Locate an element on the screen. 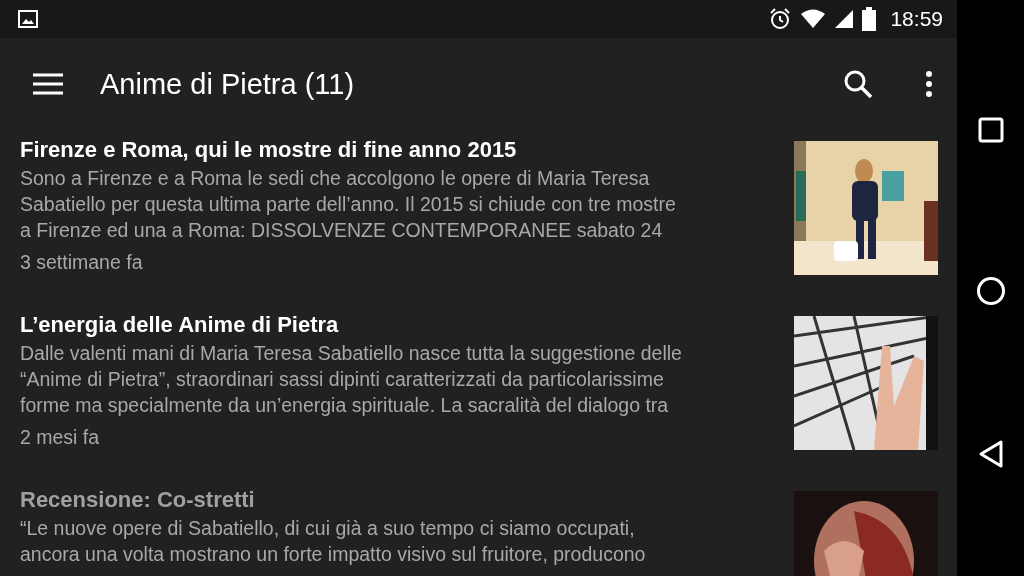 The width and height of the screenshot is (1024, 576). article-age: 3 settimane fa is located at coordinates (82, 262).